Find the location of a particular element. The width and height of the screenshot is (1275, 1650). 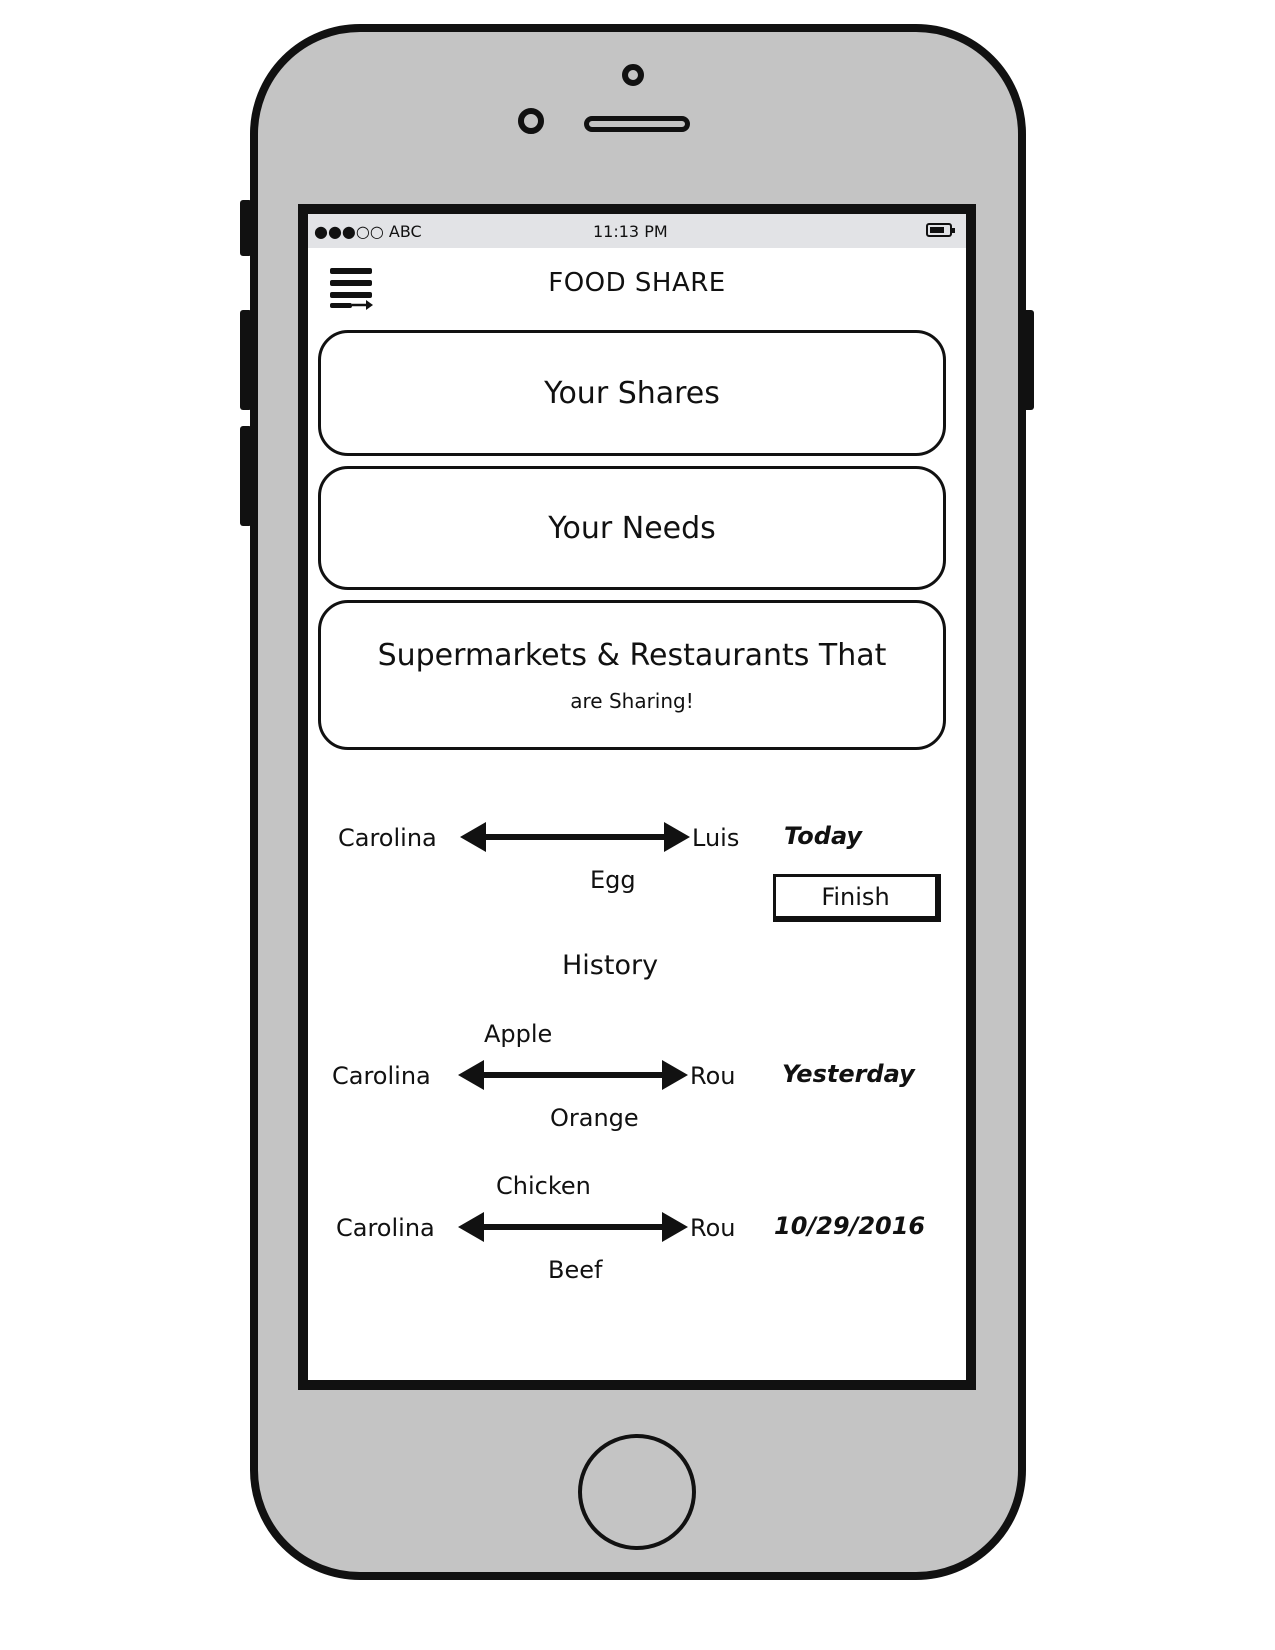

exchange-date: Today is located at coordinates (823, 836).